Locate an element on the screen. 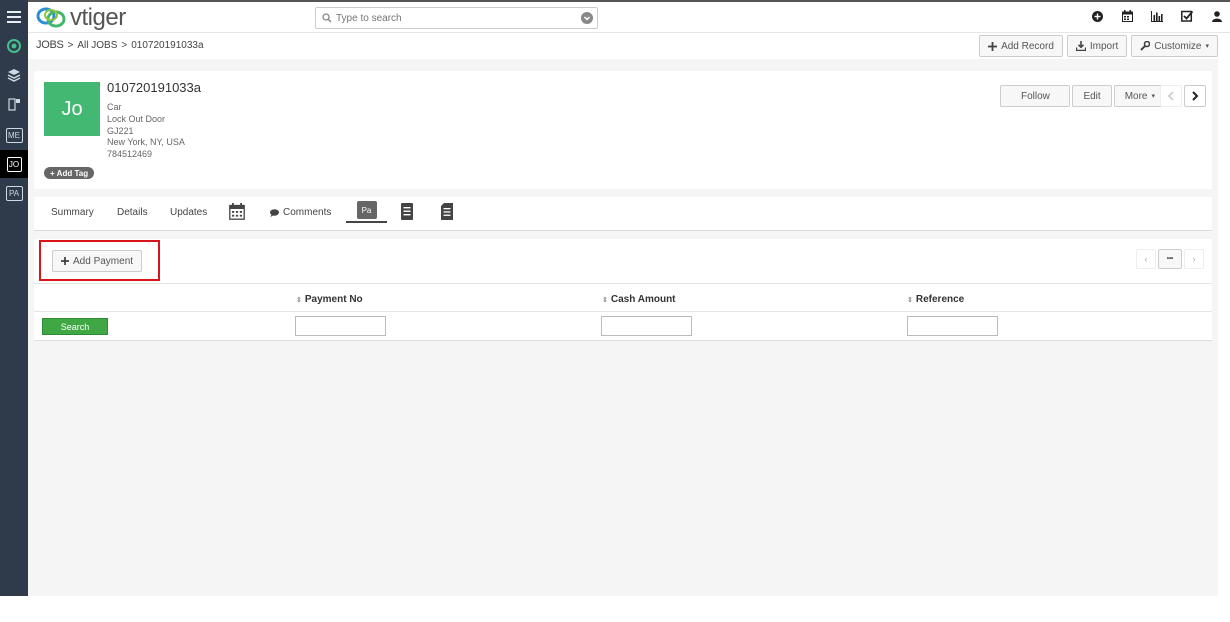 This screenshot has width=1230, height=622. logo: vtiger is located at coordinates (81, 18).